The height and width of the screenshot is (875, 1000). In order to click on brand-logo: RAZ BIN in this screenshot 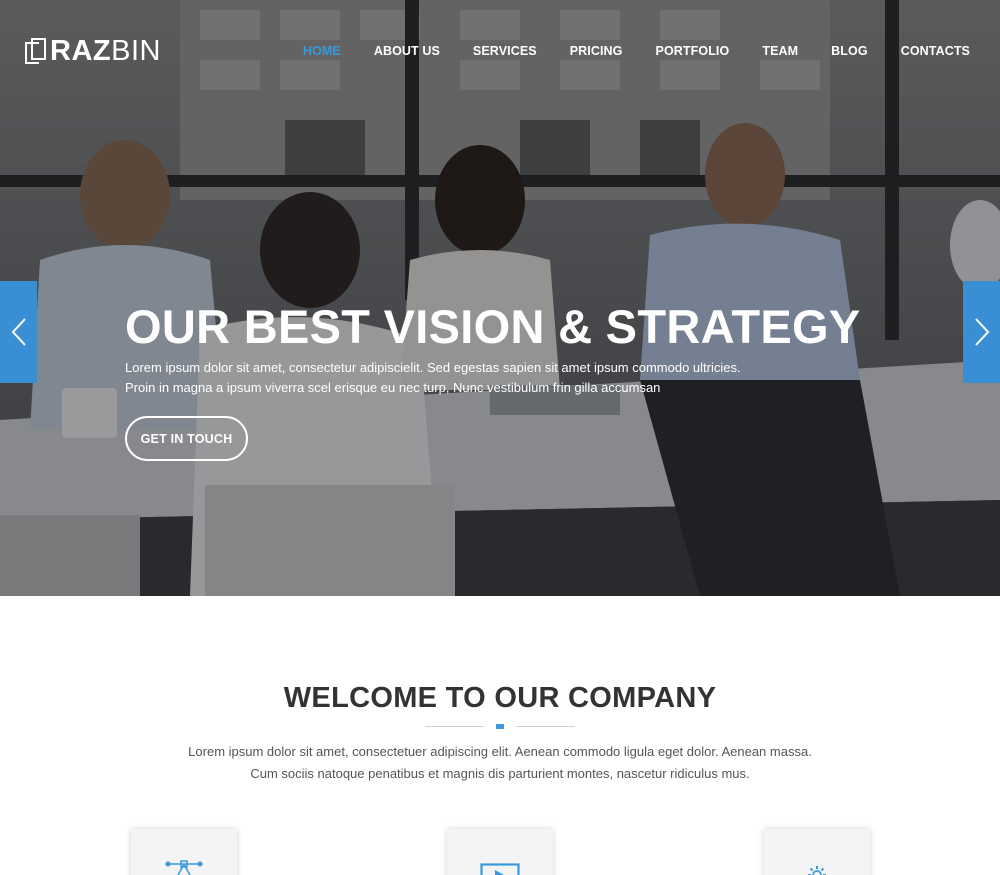, I will do `click(93, 51)`.